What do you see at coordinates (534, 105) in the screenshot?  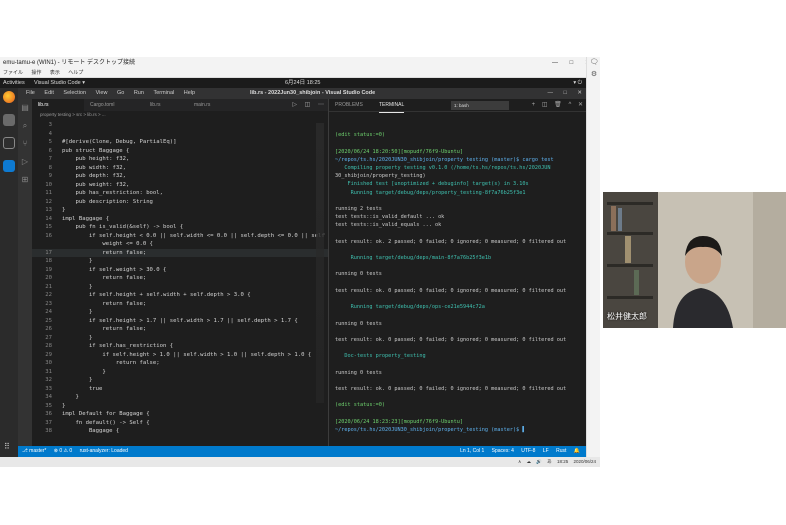 I see `new-terminal-icon: +` at bounding box center [534, 105].